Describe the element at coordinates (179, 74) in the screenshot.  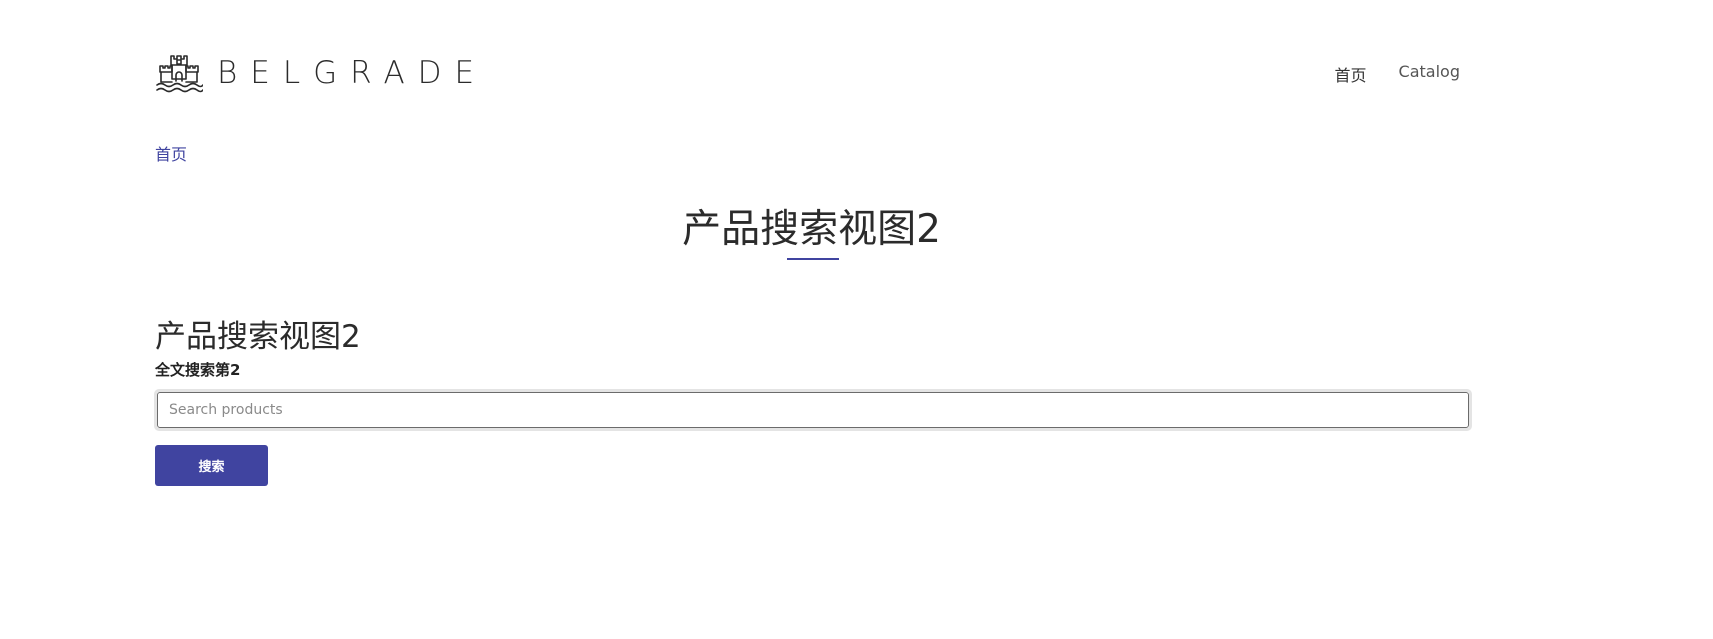
I see `castle-icon` at that location.